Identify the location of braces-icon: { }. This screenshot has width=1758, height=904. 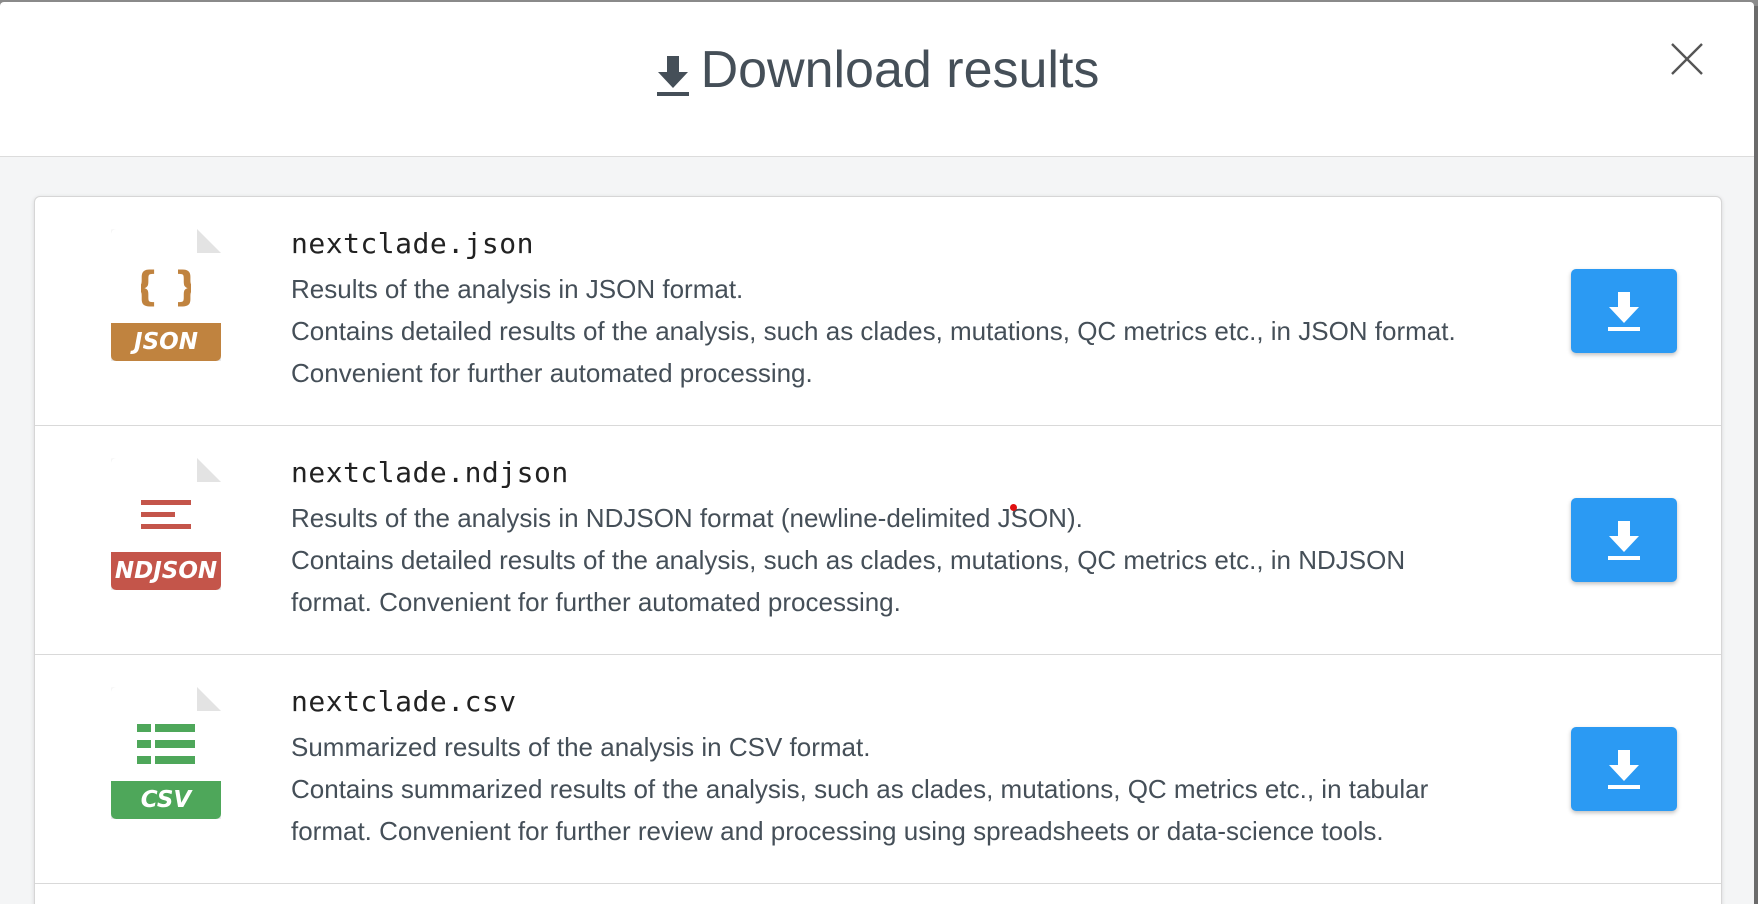
(166, 286).